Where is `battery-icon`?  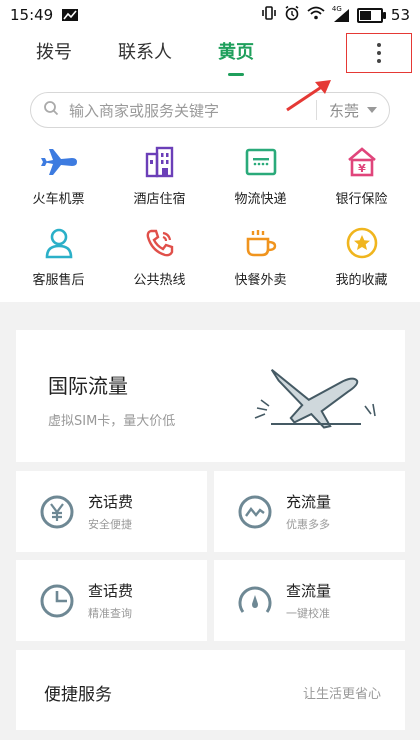
battery-icon is located at coordinates (371, 15).